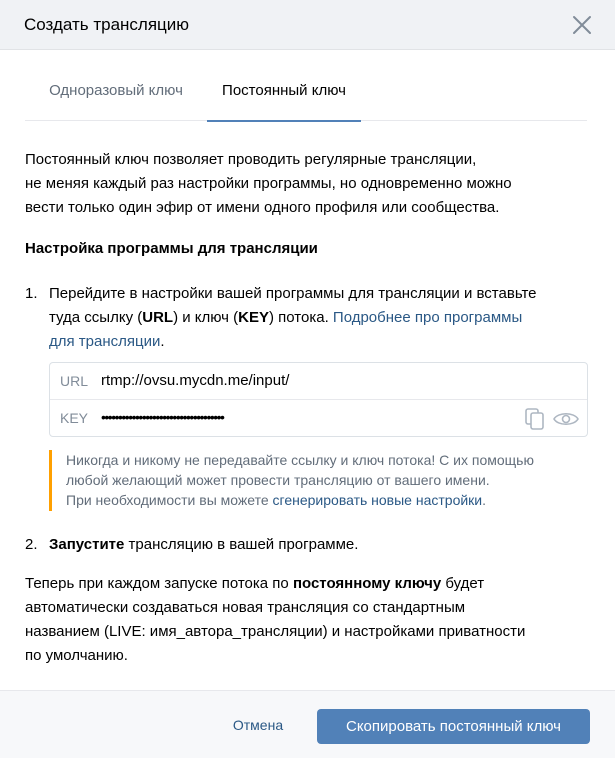 Image resolution: width=615 pixels, height=758 pixels. Describe the element at coordinates (463, 583) in the screenshot. I see `text: будет` at that location.